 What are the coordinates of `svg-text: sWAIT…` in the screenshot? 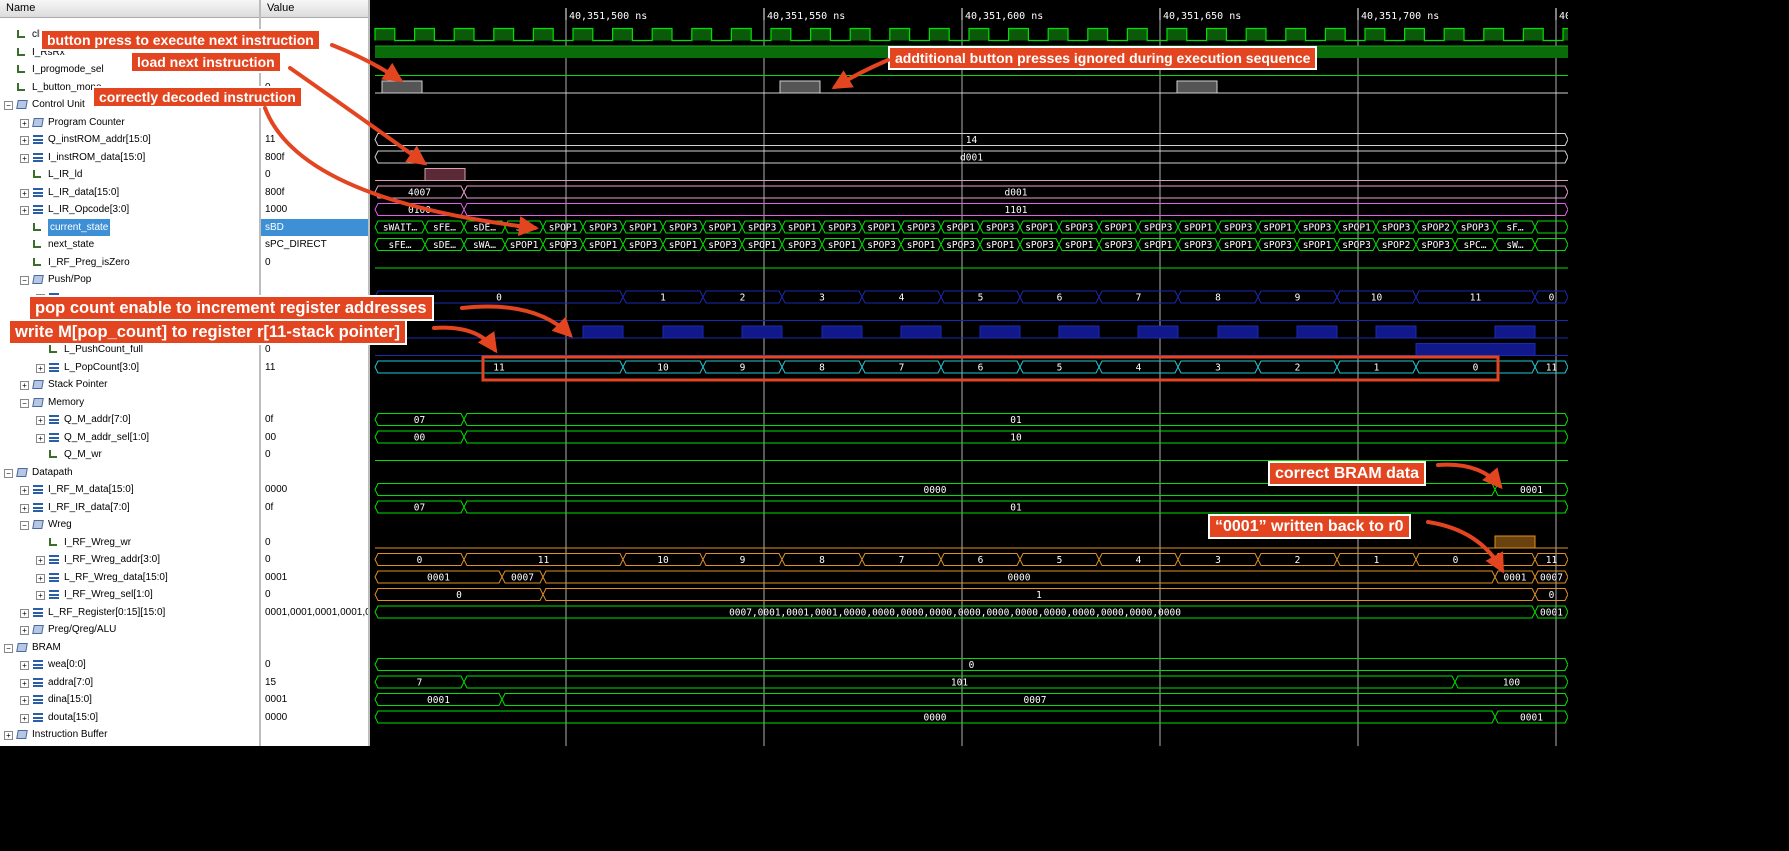 It's located at (400, 228).